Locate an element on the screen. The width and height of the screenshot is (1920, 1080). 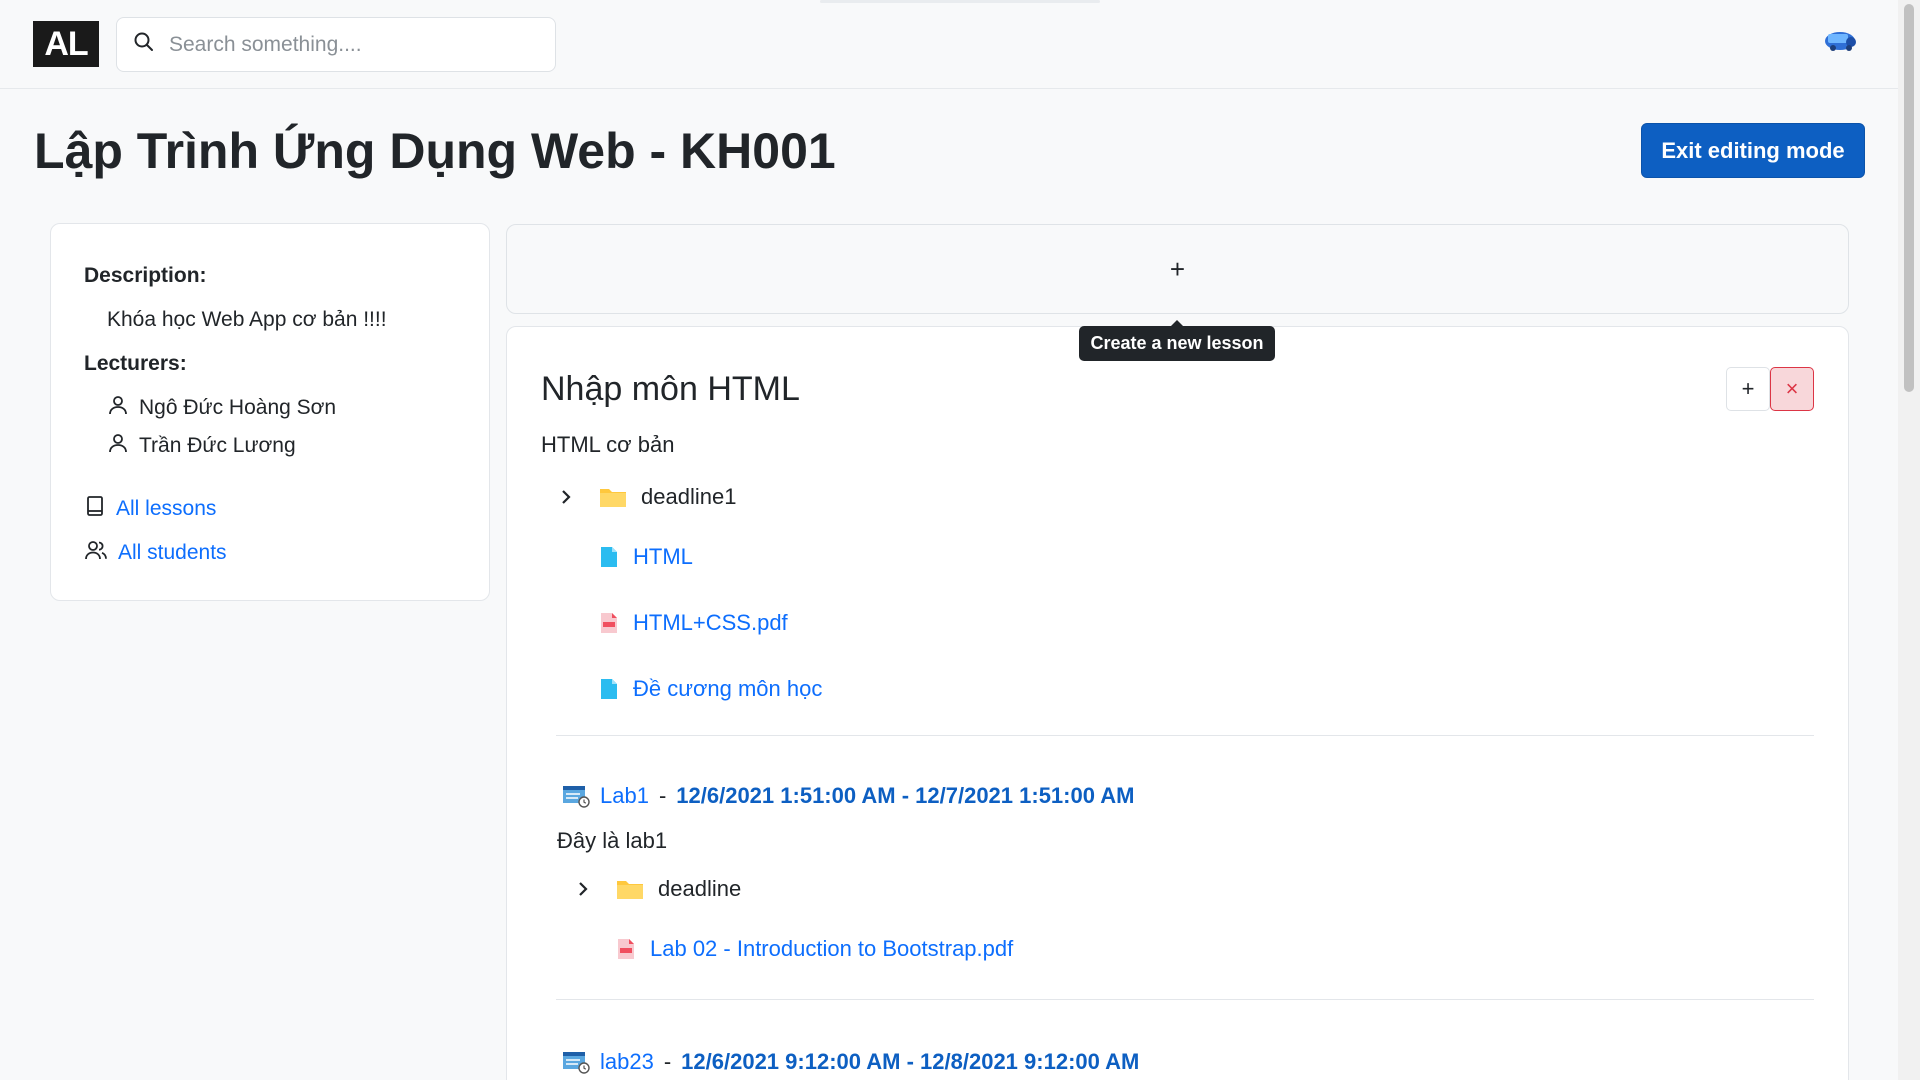
assignment-description: Đây là lab1 is located at coordinates (612, 840).